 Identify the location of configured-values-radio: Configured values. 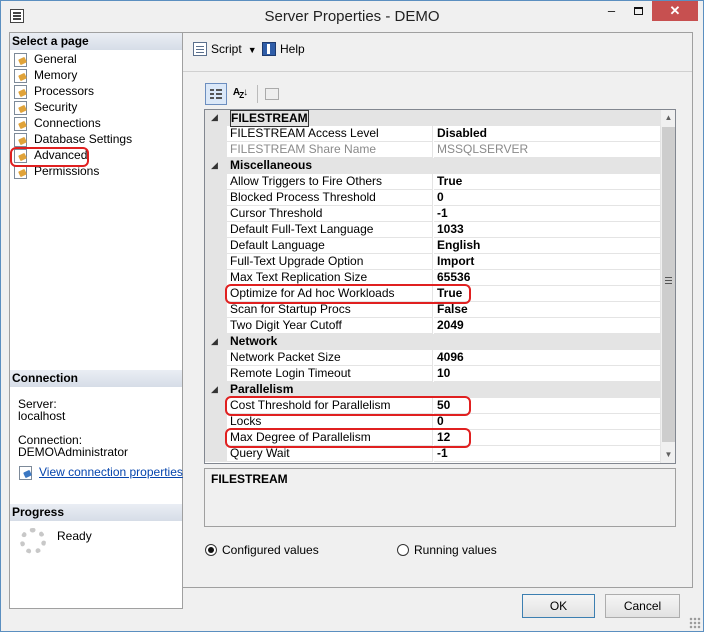
(262, 550).